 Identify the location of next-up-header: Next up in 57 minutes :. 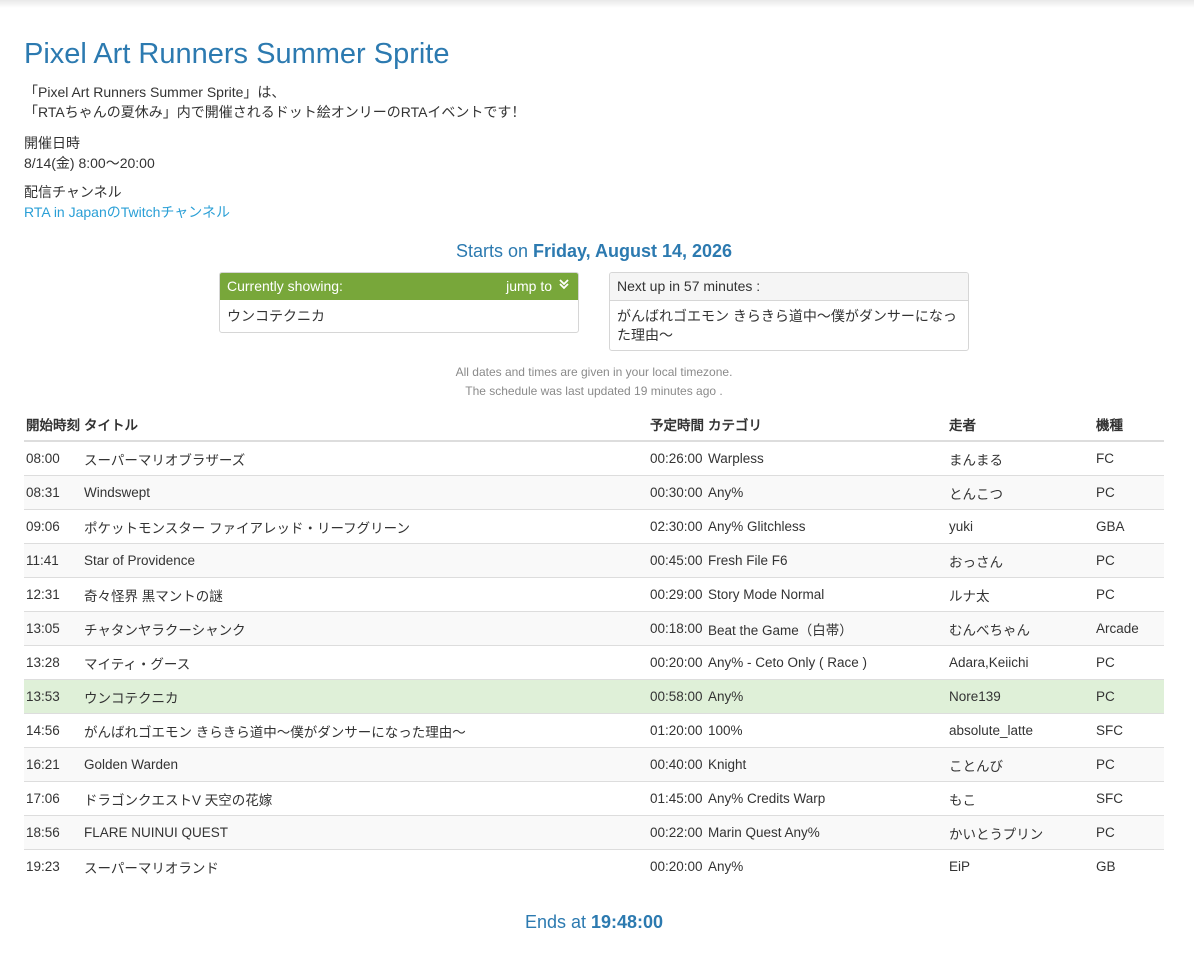
(789, 287).